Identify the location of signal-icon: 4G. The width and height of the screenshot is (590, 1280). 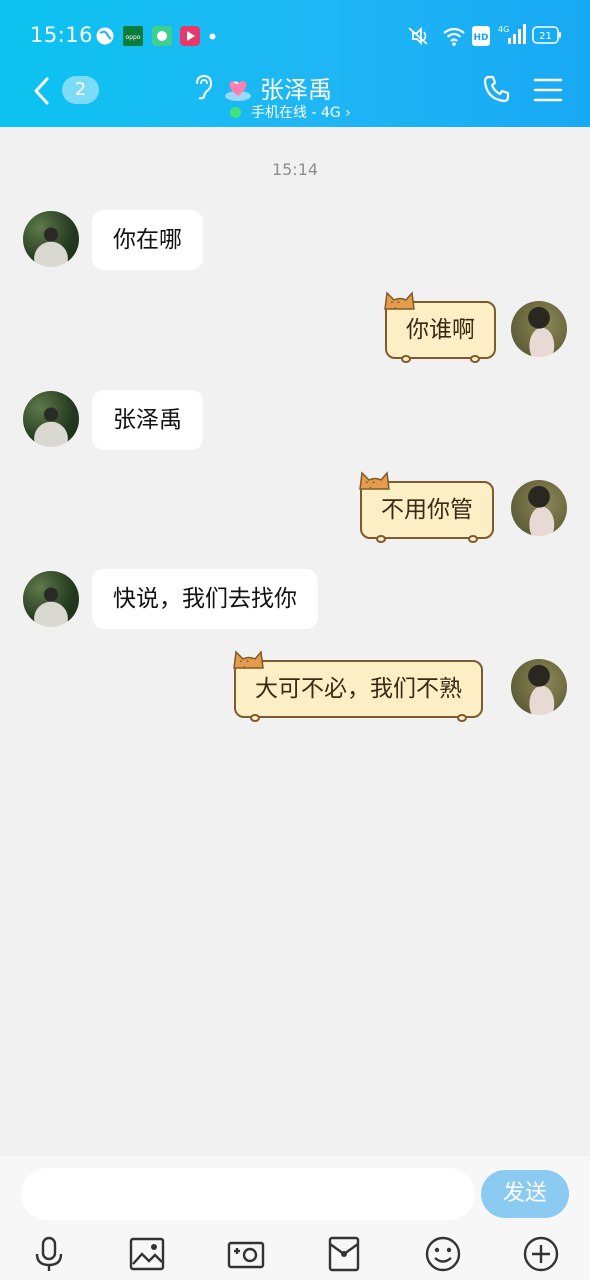
(512, 34).